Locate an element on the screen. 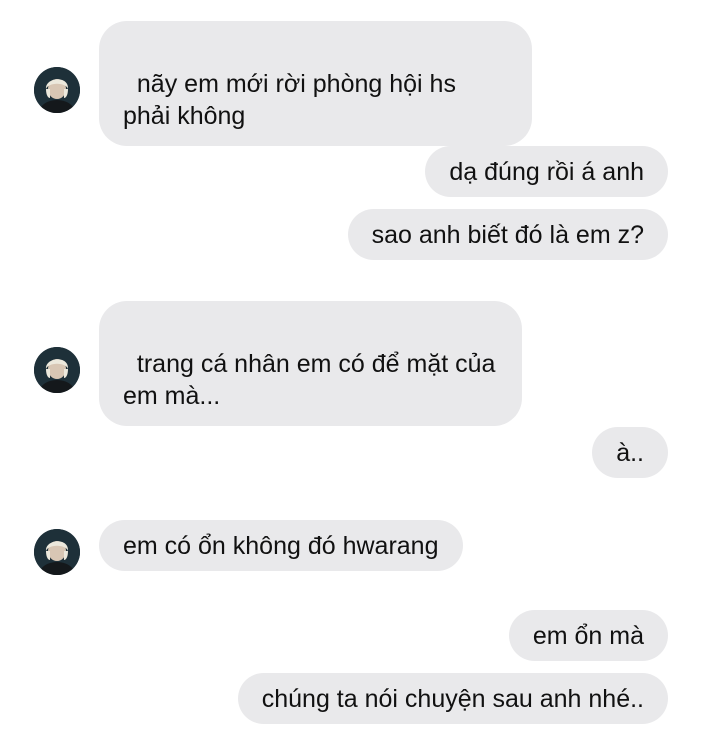  message-bubble-sent: dạ đúng rồi á anh is located at coordinates (546, 171).